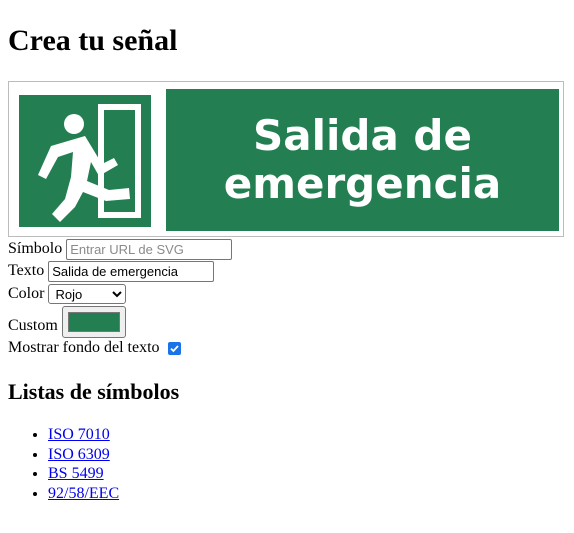  Describe the element at coordinates (131, 271) in the screenshot. I see `sign-text-input` at that location.